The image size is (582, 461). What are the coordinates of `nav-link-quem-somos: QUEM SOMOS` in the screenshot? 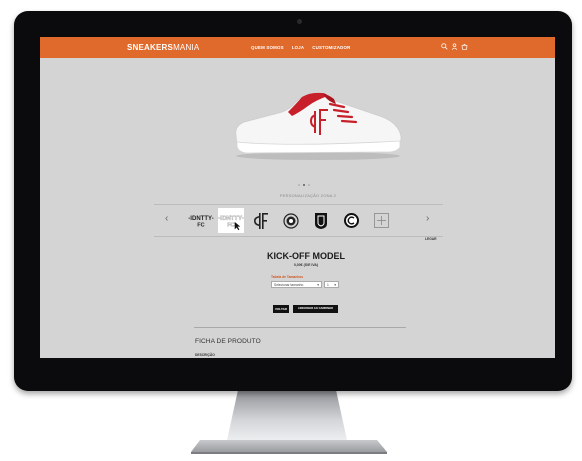 It's located at (267, 47).